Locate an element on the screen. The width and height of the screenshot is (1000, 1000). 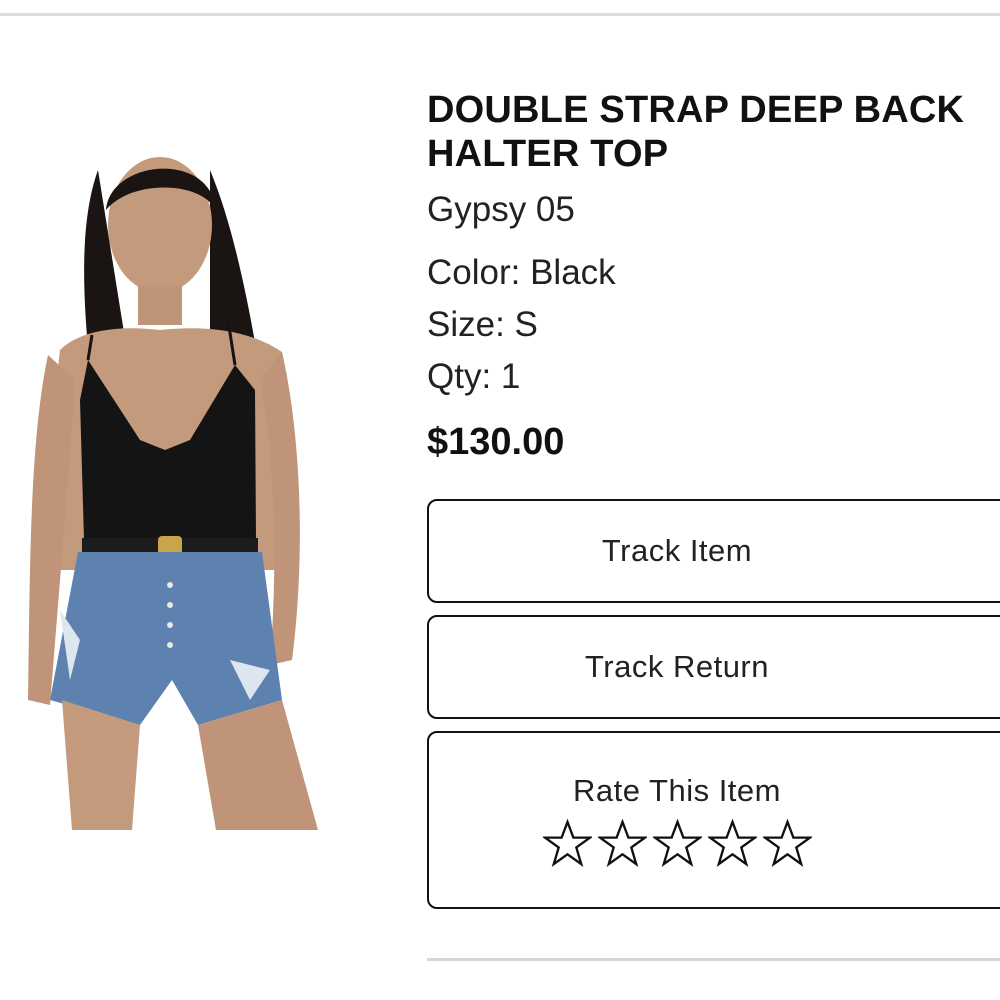
bottom-divider is located at coordinates (713, 959).